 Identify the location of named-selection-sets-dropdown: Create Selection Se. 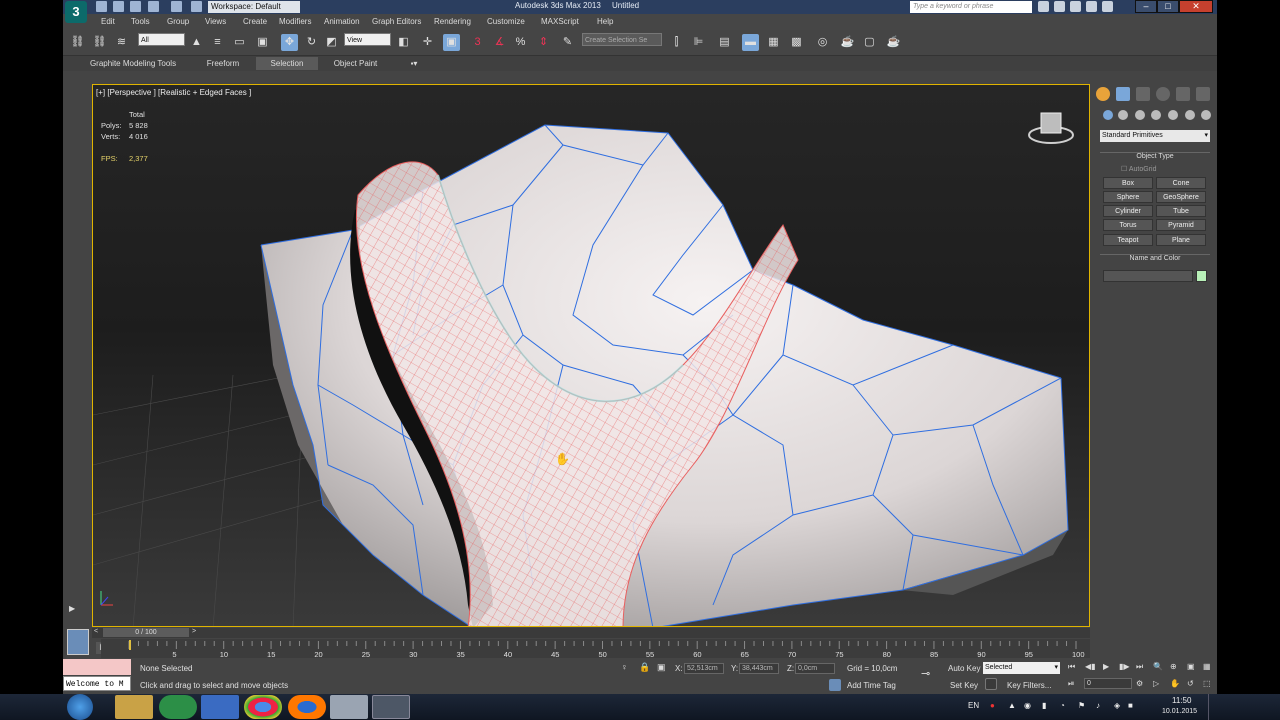
(622, 39).